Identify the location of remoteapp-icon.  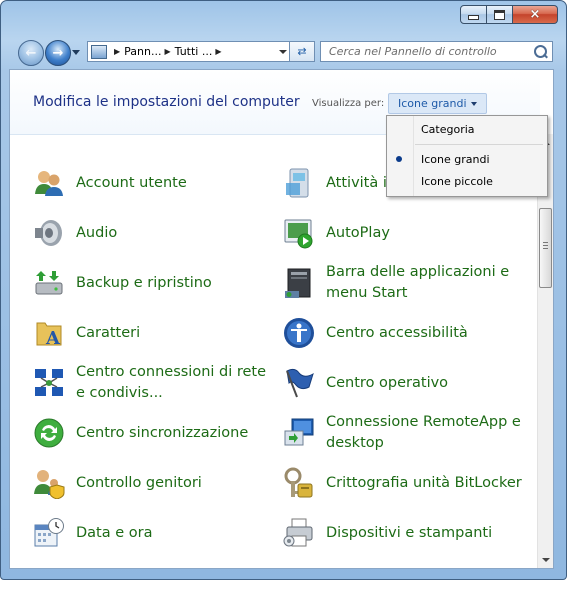
(299, 433).